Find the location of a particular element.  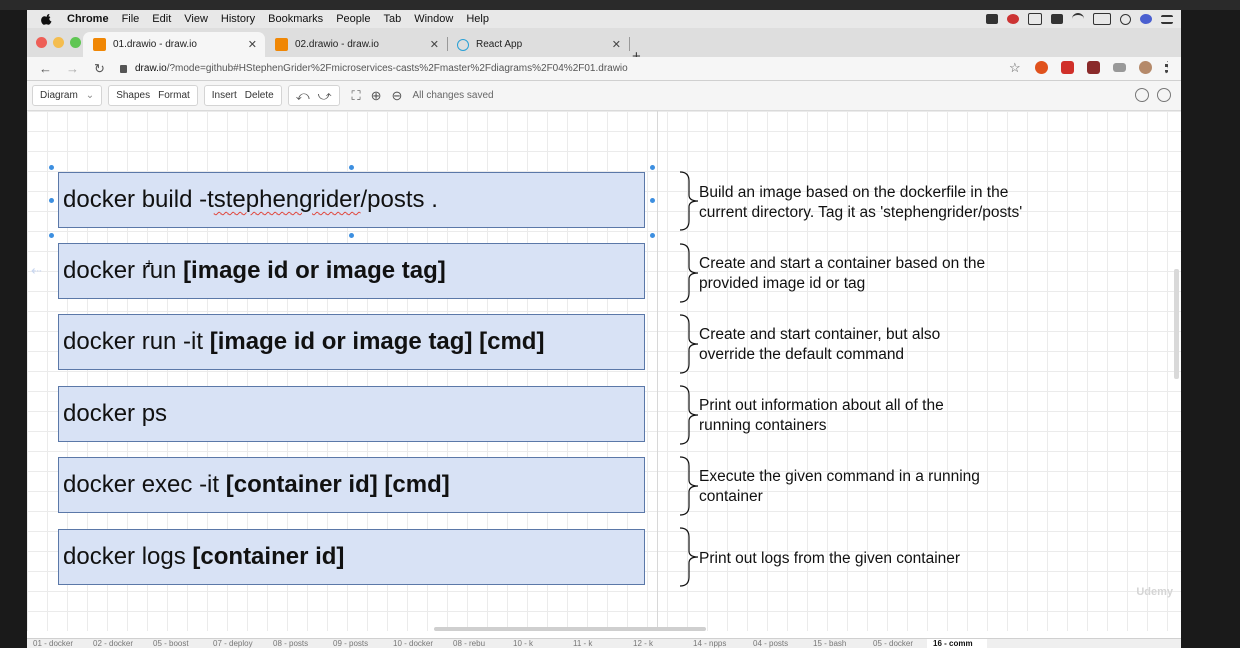

description-6: Print out logs from the given container is located at coordinates (829, 559).